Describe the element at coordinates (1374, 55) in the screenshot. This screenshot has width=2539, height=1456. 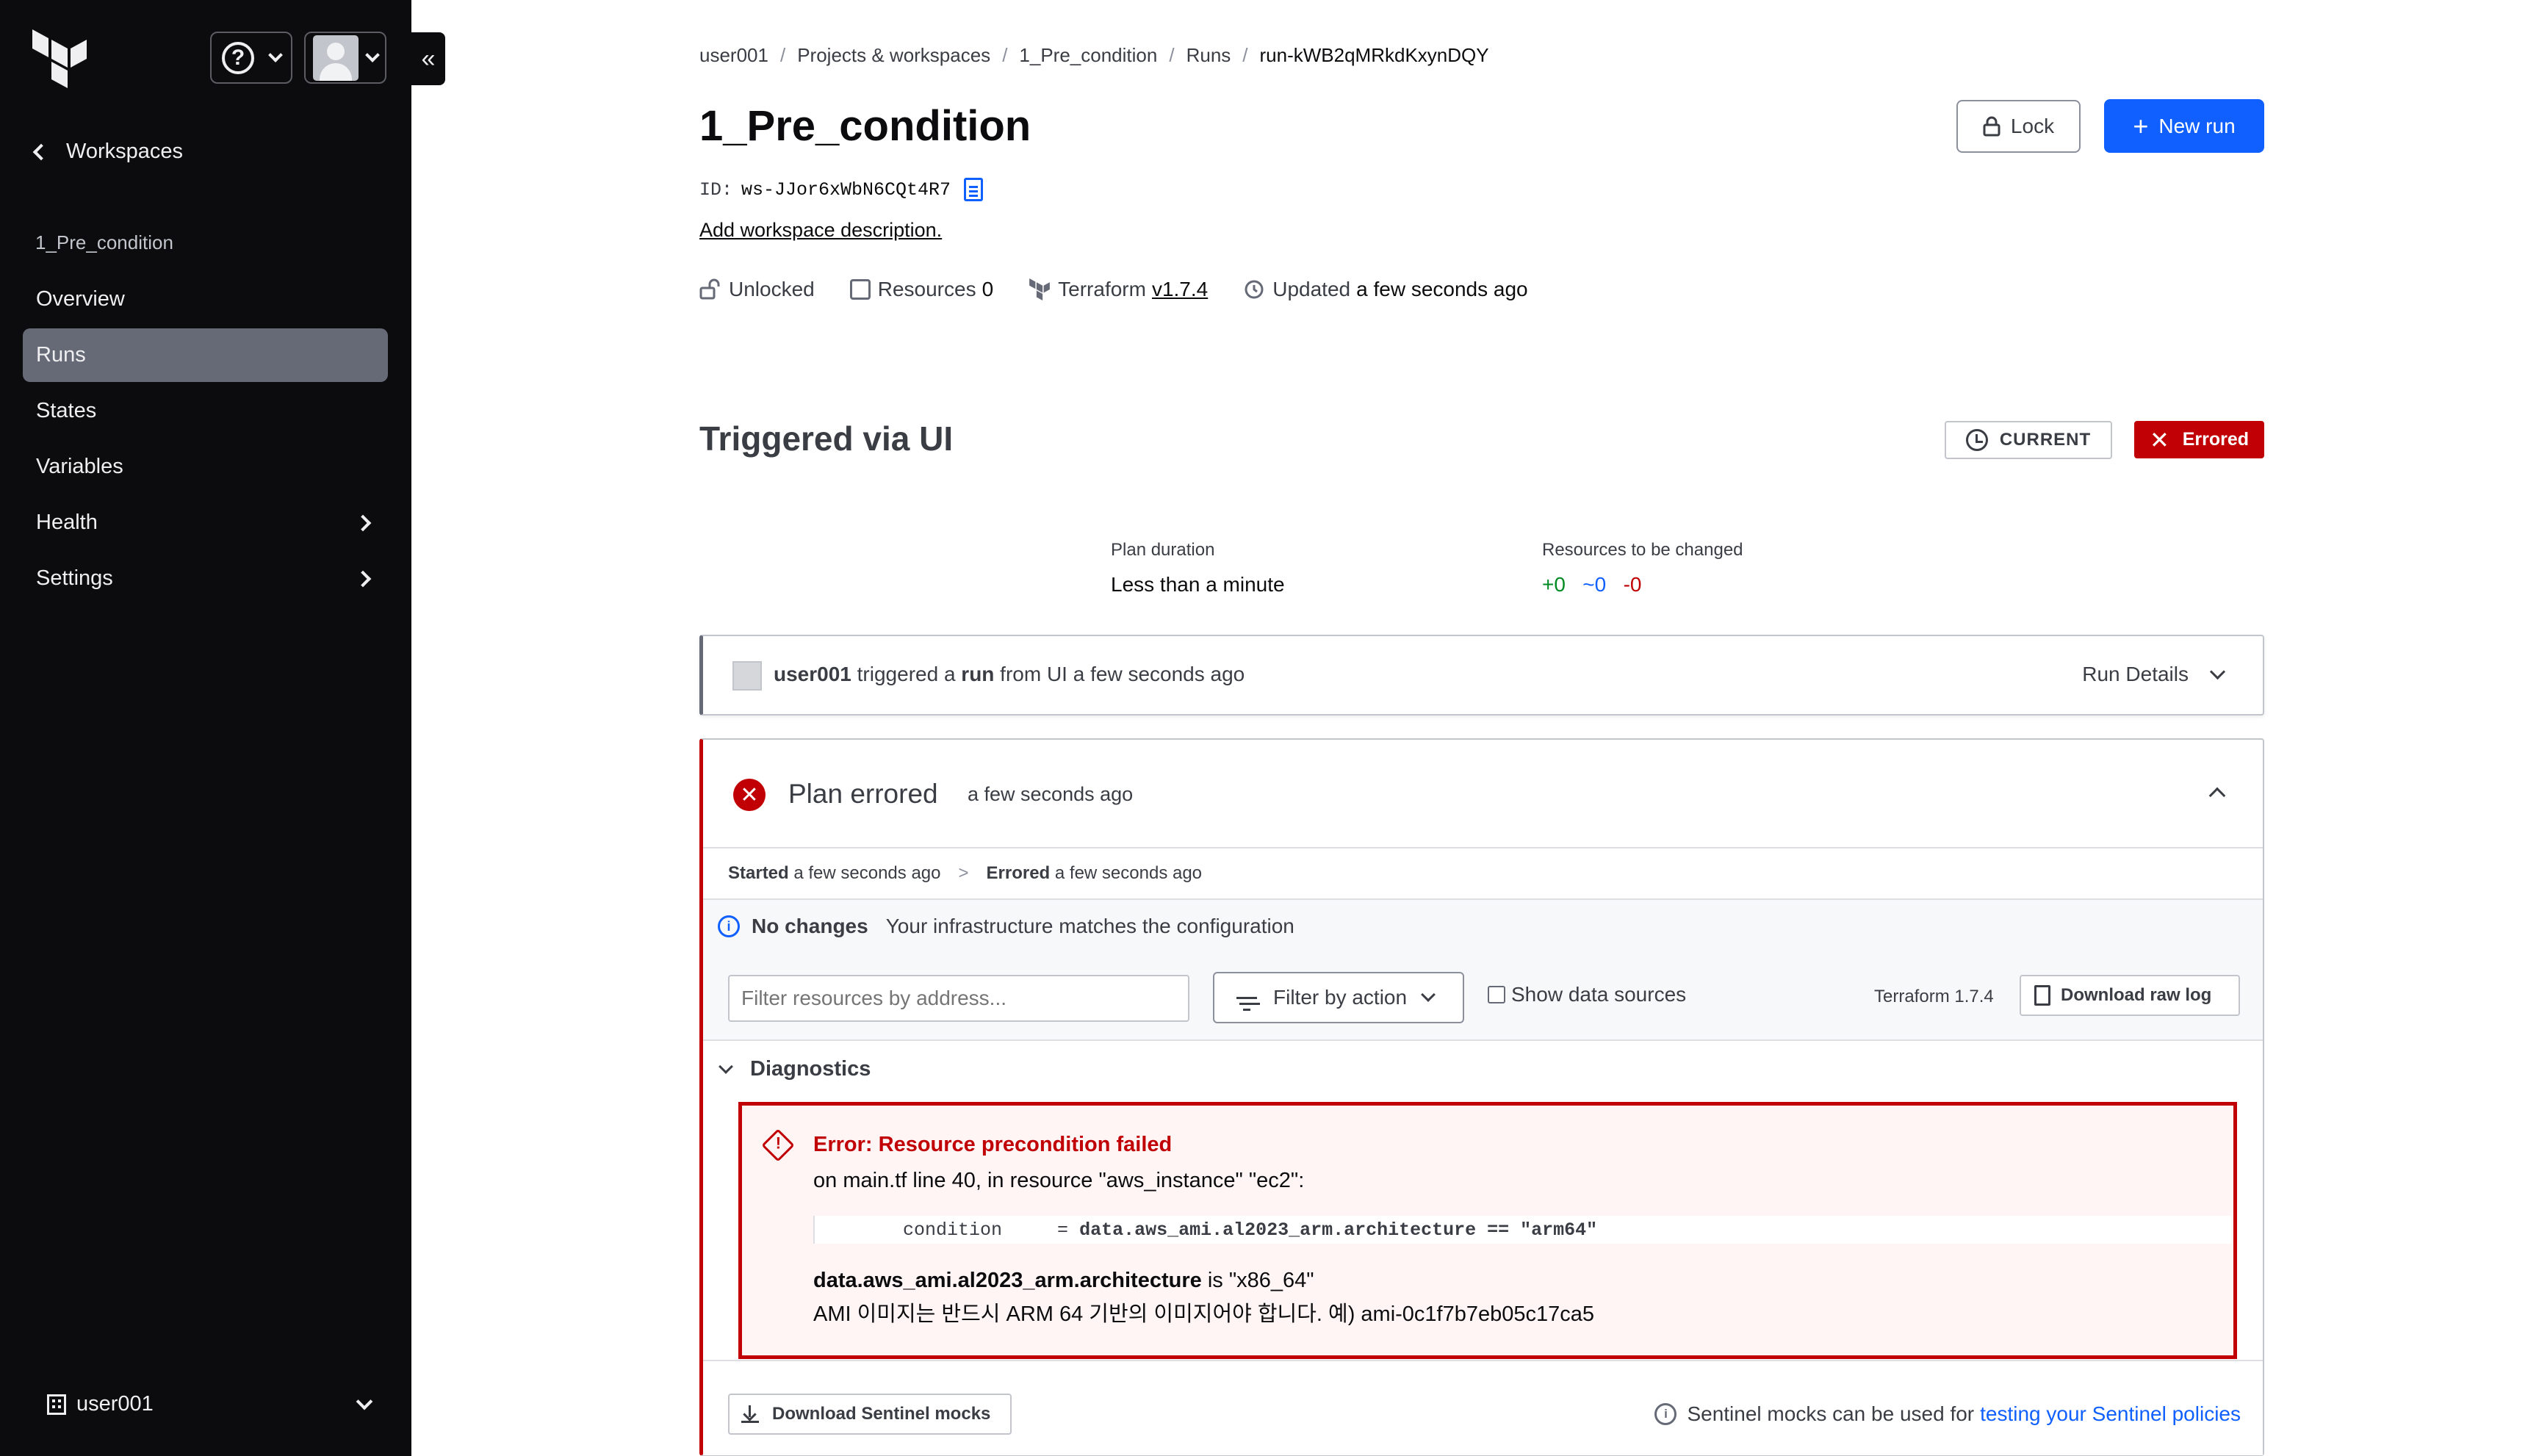
I see `breadcrumb-current-run: run-kWB2qMRkdKxynDQY` at that location.